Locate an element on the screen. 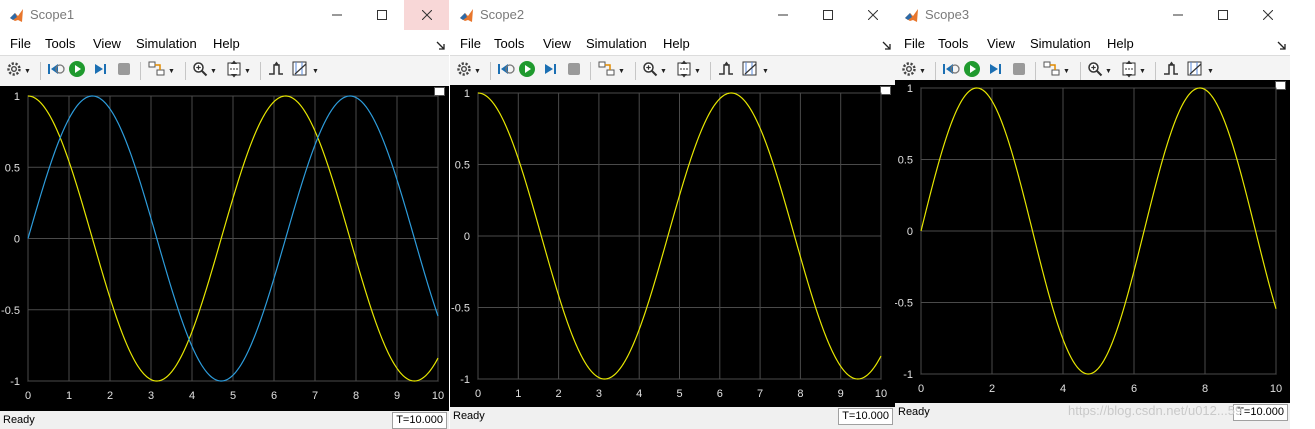  x-tick-label: 5 is located at coordinates (233, 396).